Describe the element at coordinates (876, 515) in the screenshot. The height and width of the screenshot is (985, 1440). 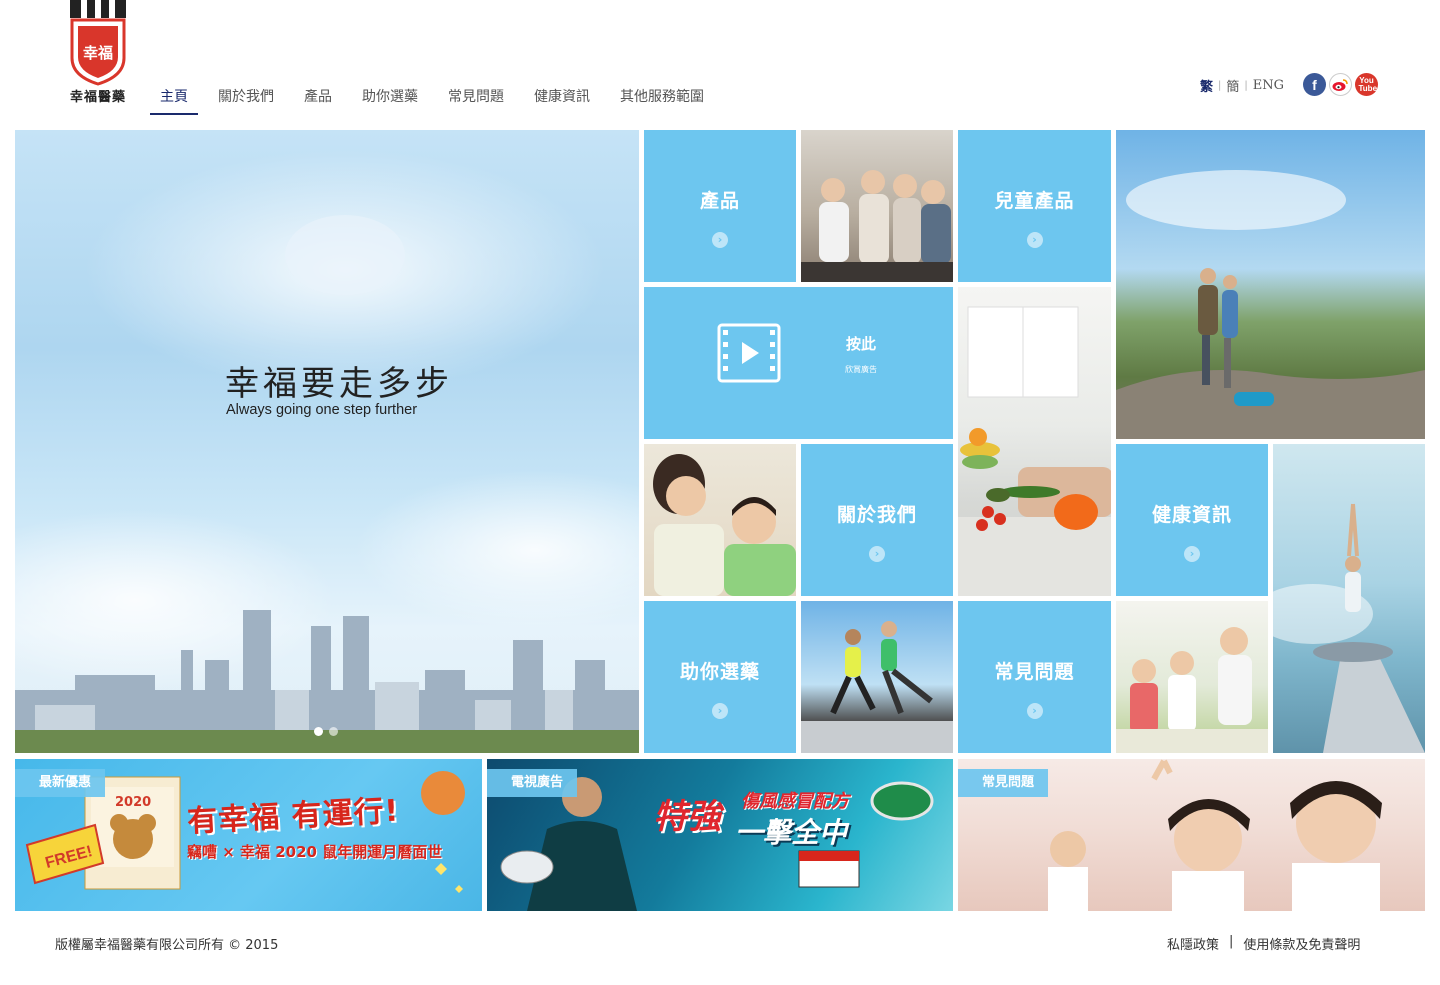
I see `tile-label: 關於我們` at that location.